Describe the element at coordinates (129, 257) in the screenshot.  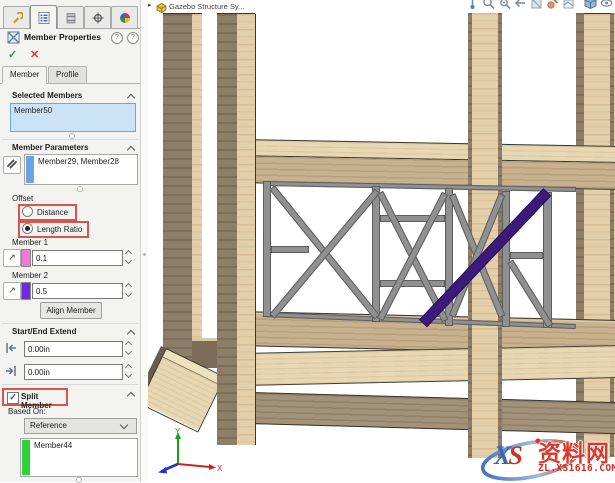
I see `member1-spinner` at that location.